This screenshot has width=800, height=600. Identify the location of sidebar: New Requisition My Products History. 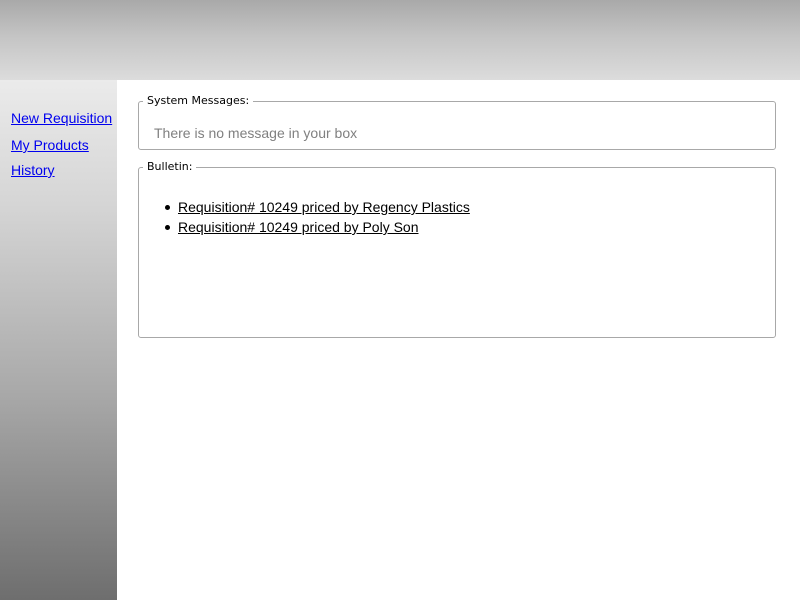
(58, 340).